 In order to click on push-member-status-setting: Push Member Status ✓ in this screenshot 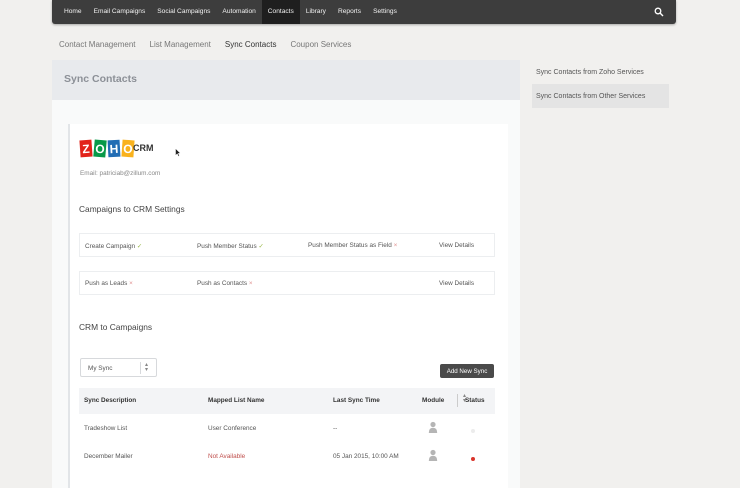, I will do `click(230, 246)`.